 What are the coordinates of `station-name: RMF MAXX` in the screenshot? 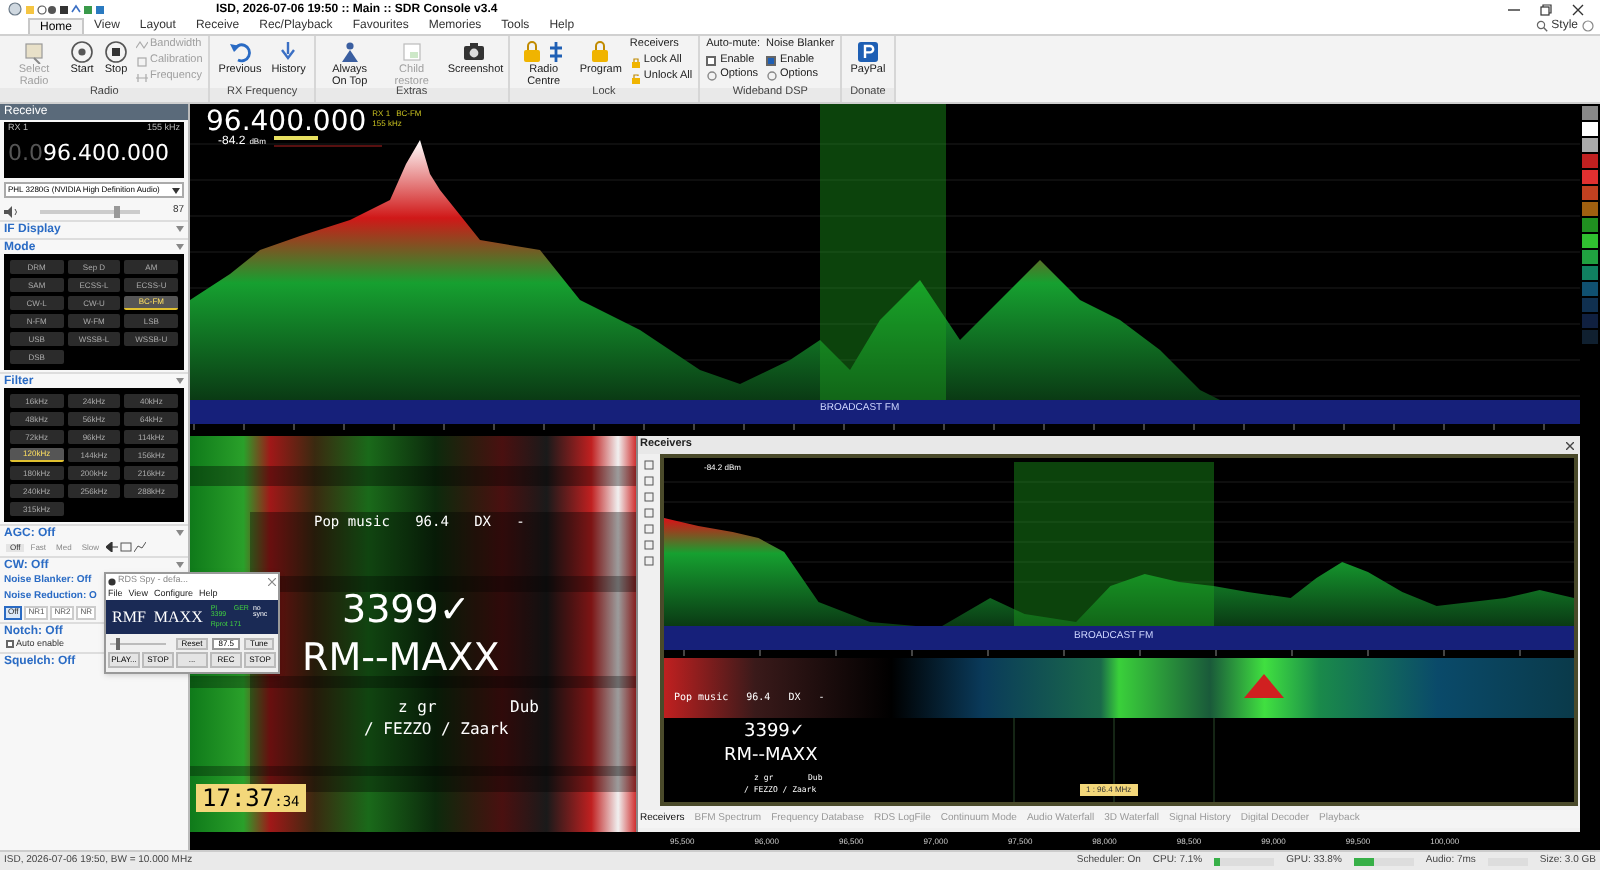 It's located at (157, 617).